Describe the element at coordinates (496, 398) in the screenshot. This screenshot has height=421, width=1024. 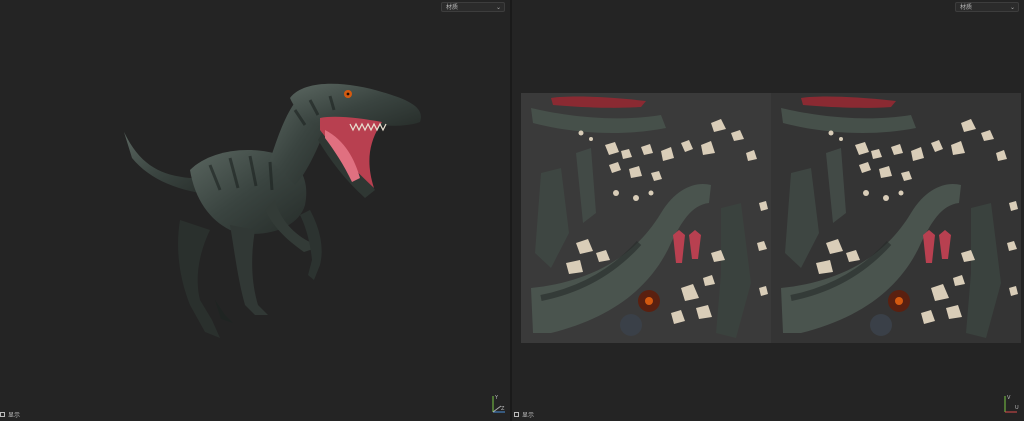
I see `axis-label-y: Y` at that location.